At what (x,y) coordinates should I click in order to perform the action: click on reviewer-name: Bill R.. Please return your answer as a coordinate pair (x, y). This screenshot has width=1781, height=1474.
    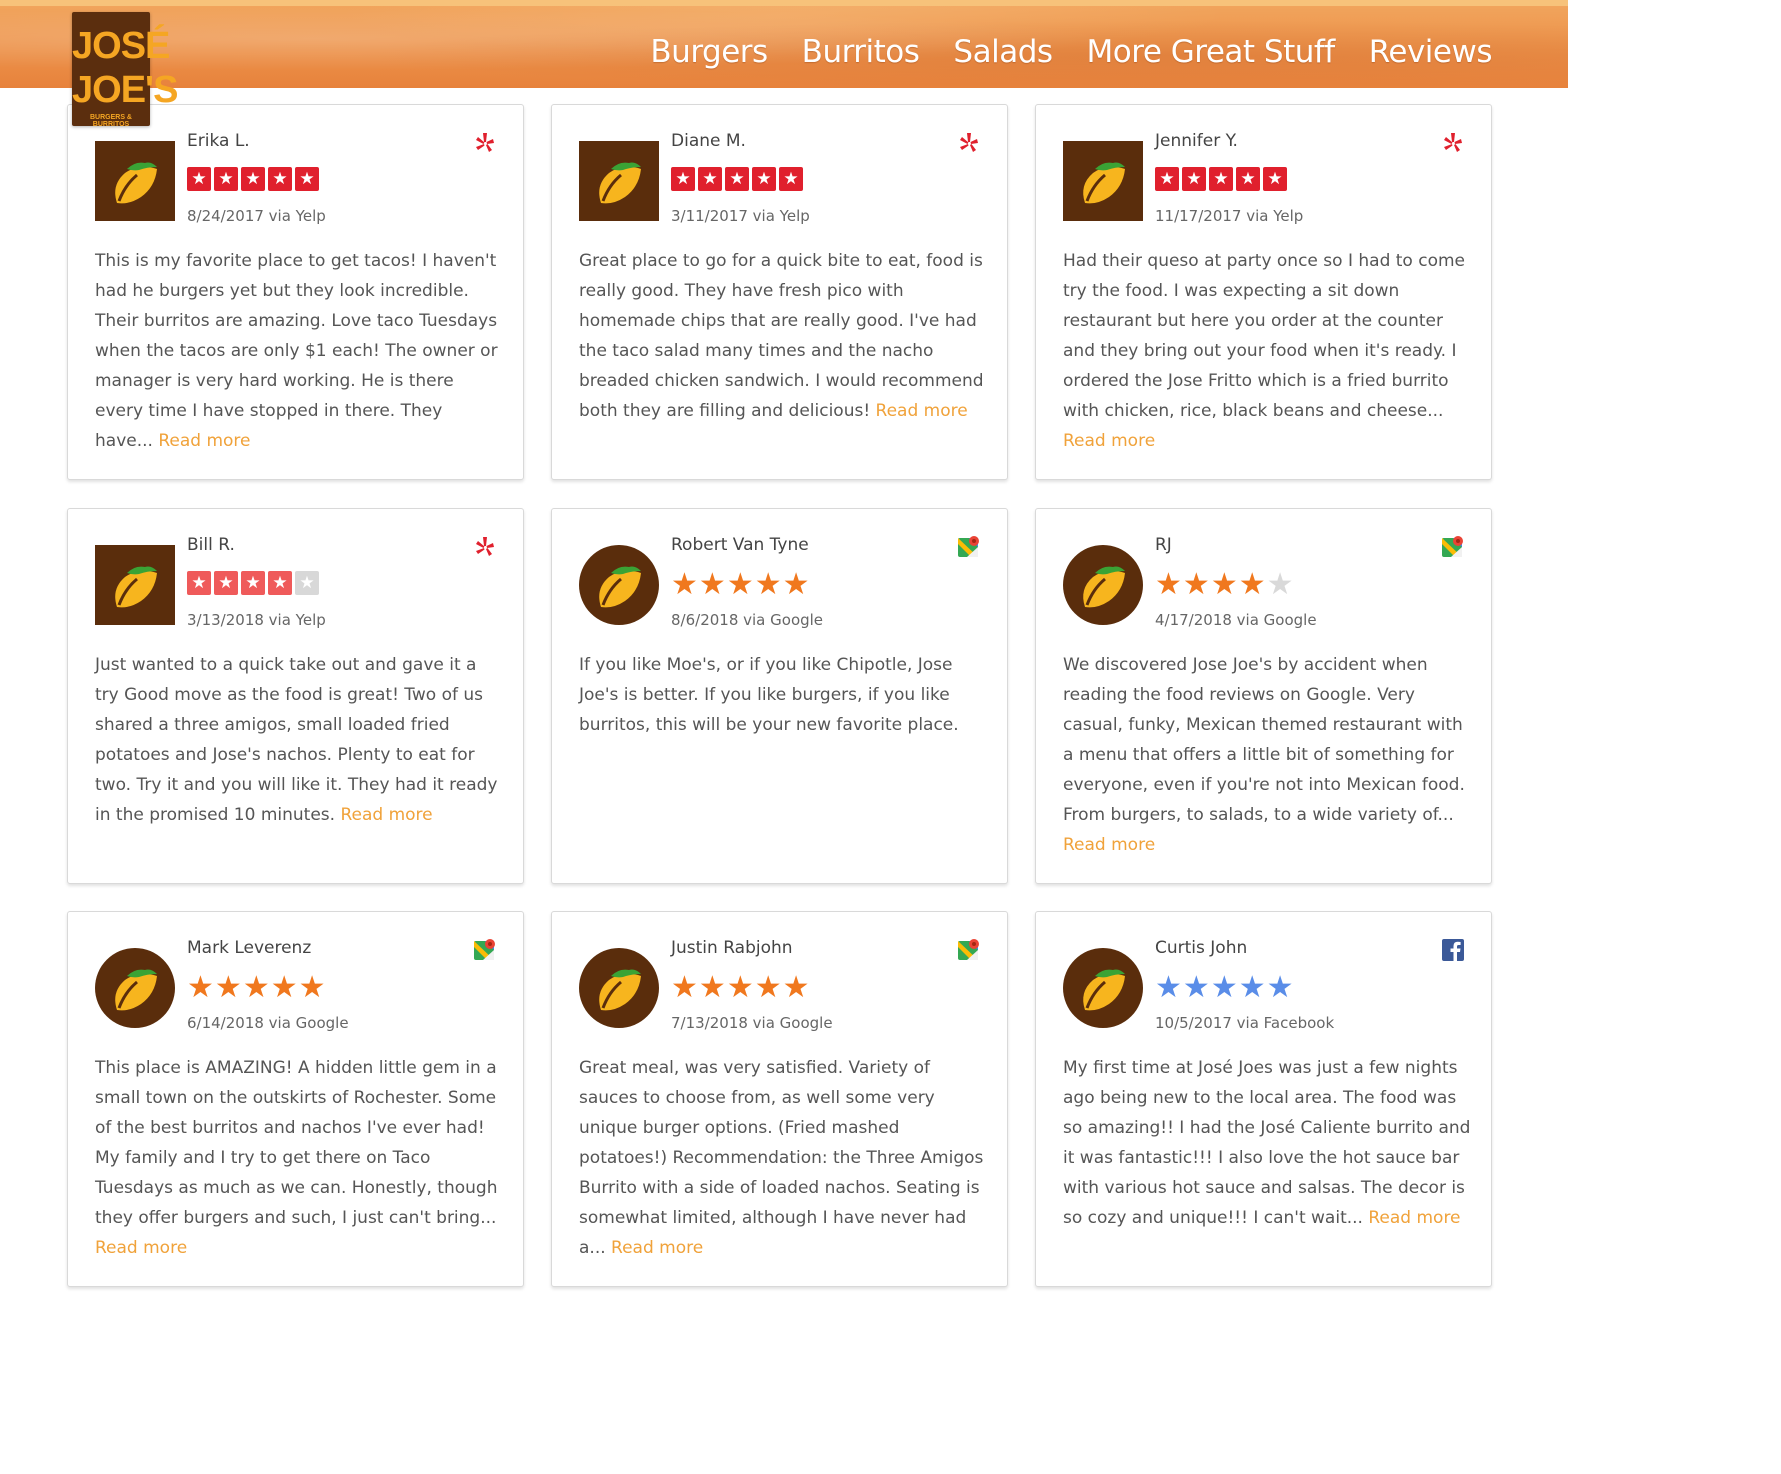
    Looking at the image, I should click on (211, 545).